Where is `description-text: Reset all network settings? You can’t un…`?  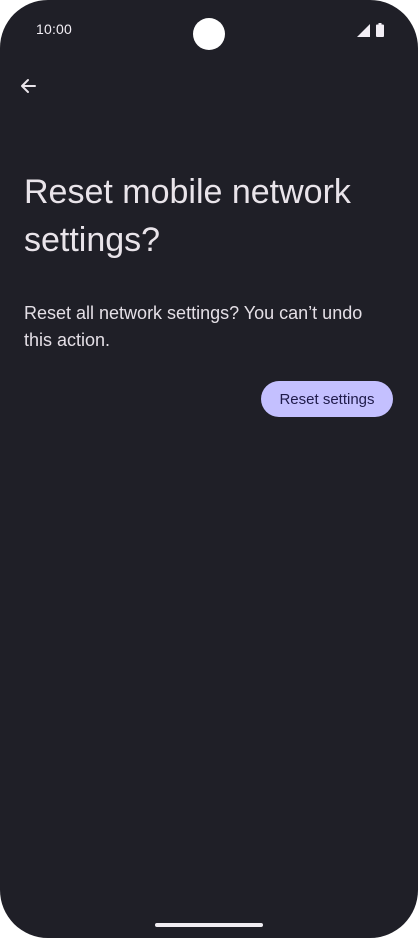
description-text: Reset all network settings? You can’t un… is located at coordinates (193, 326).